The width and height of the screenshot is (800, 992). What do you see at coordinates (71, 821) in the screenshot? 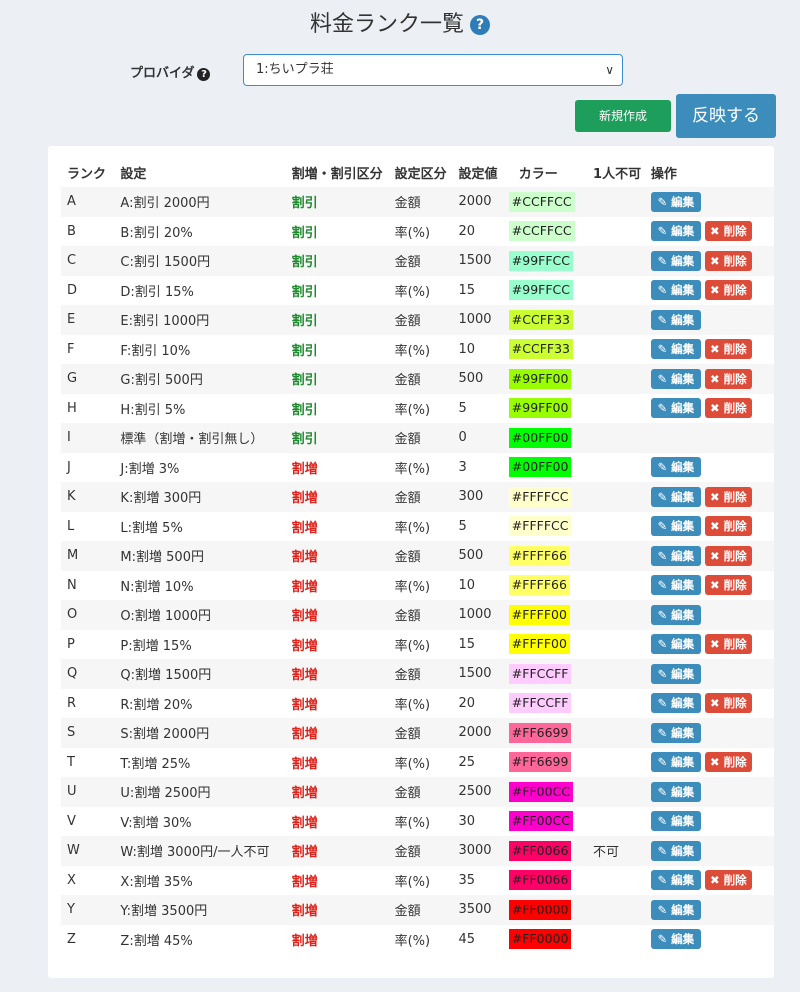
I see `cell-rank: V` at bounding box center [71, 821].